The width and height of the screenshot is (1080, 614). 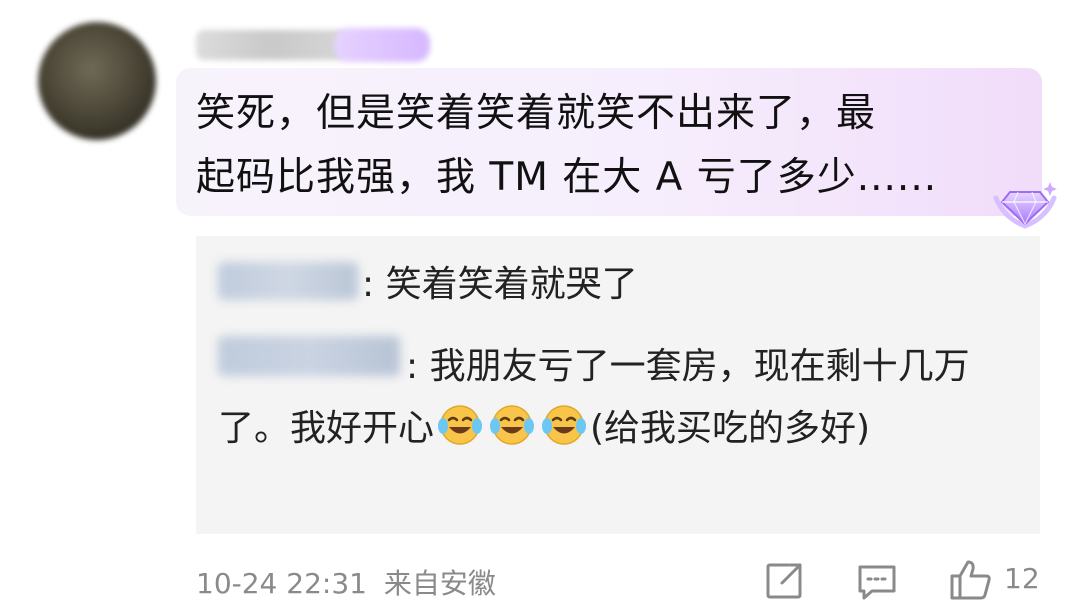 I want to click on reply-2-part-2: (给我买吃的多好), so click(x=730, y=428).